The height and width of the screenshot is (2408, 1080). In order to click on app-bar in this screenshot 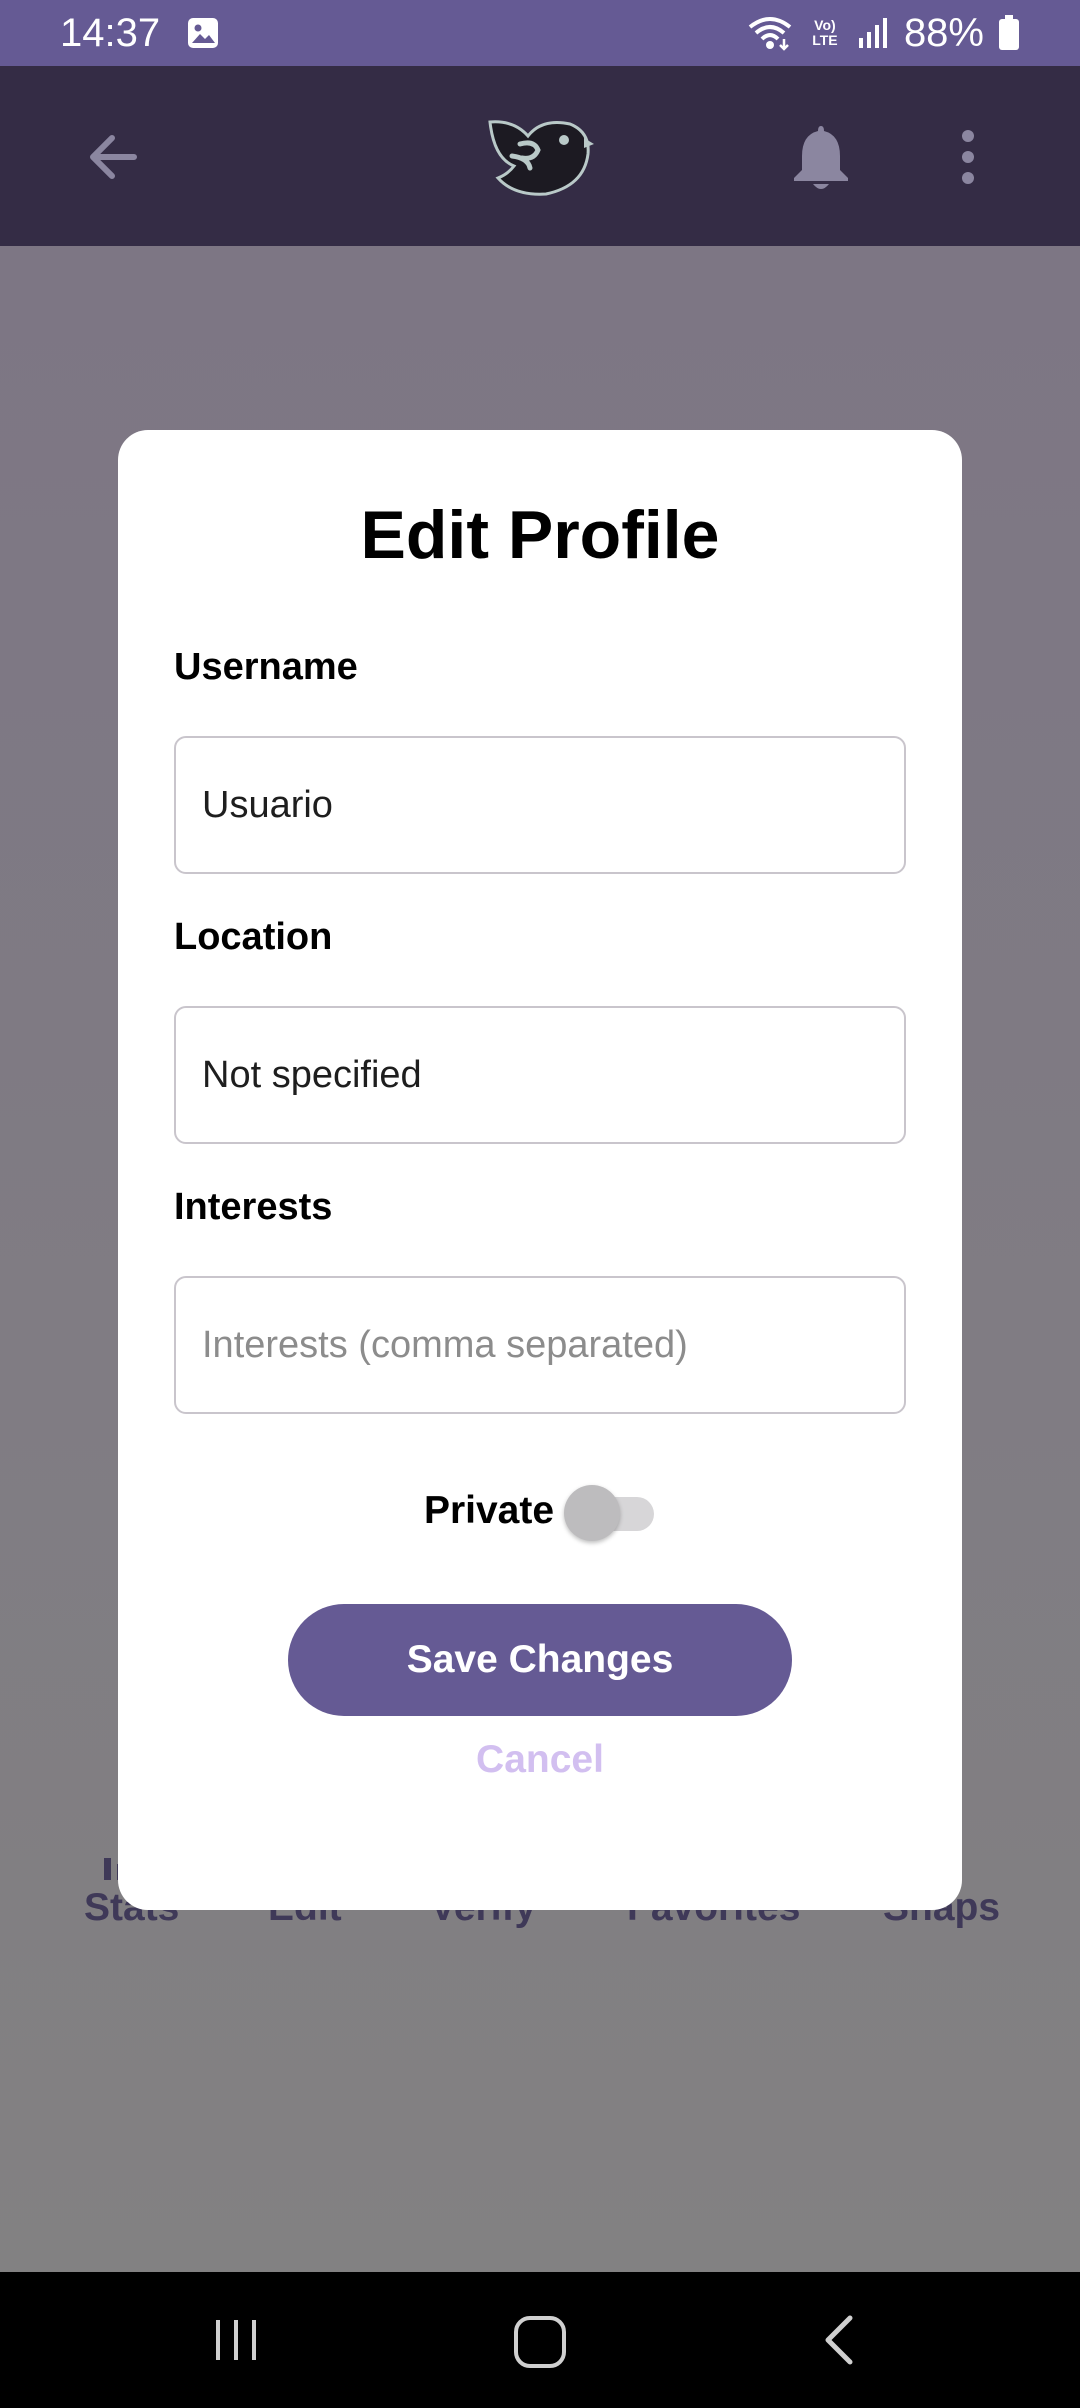, I will do `click(540, 156)`.